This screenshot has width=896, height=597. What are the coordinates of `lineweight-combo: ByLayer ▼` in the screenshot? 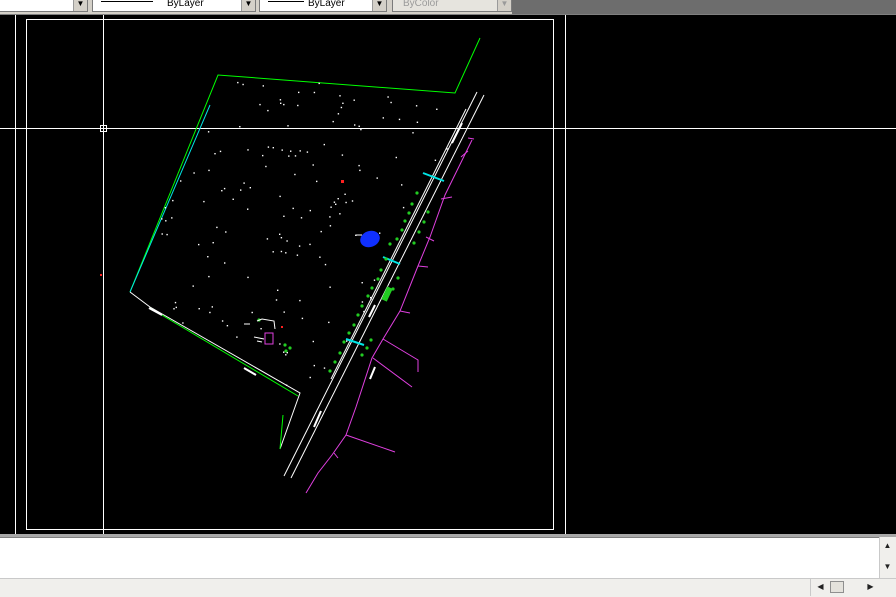 It's located at (323, 6).